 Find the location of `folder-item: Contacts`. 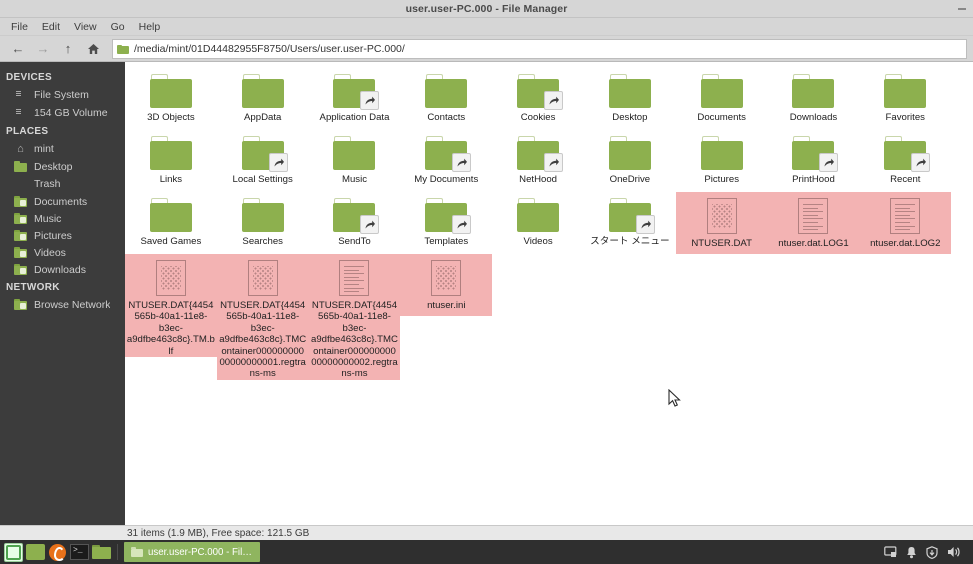

folder-item: Contacts is located at coordinates (446, 99).